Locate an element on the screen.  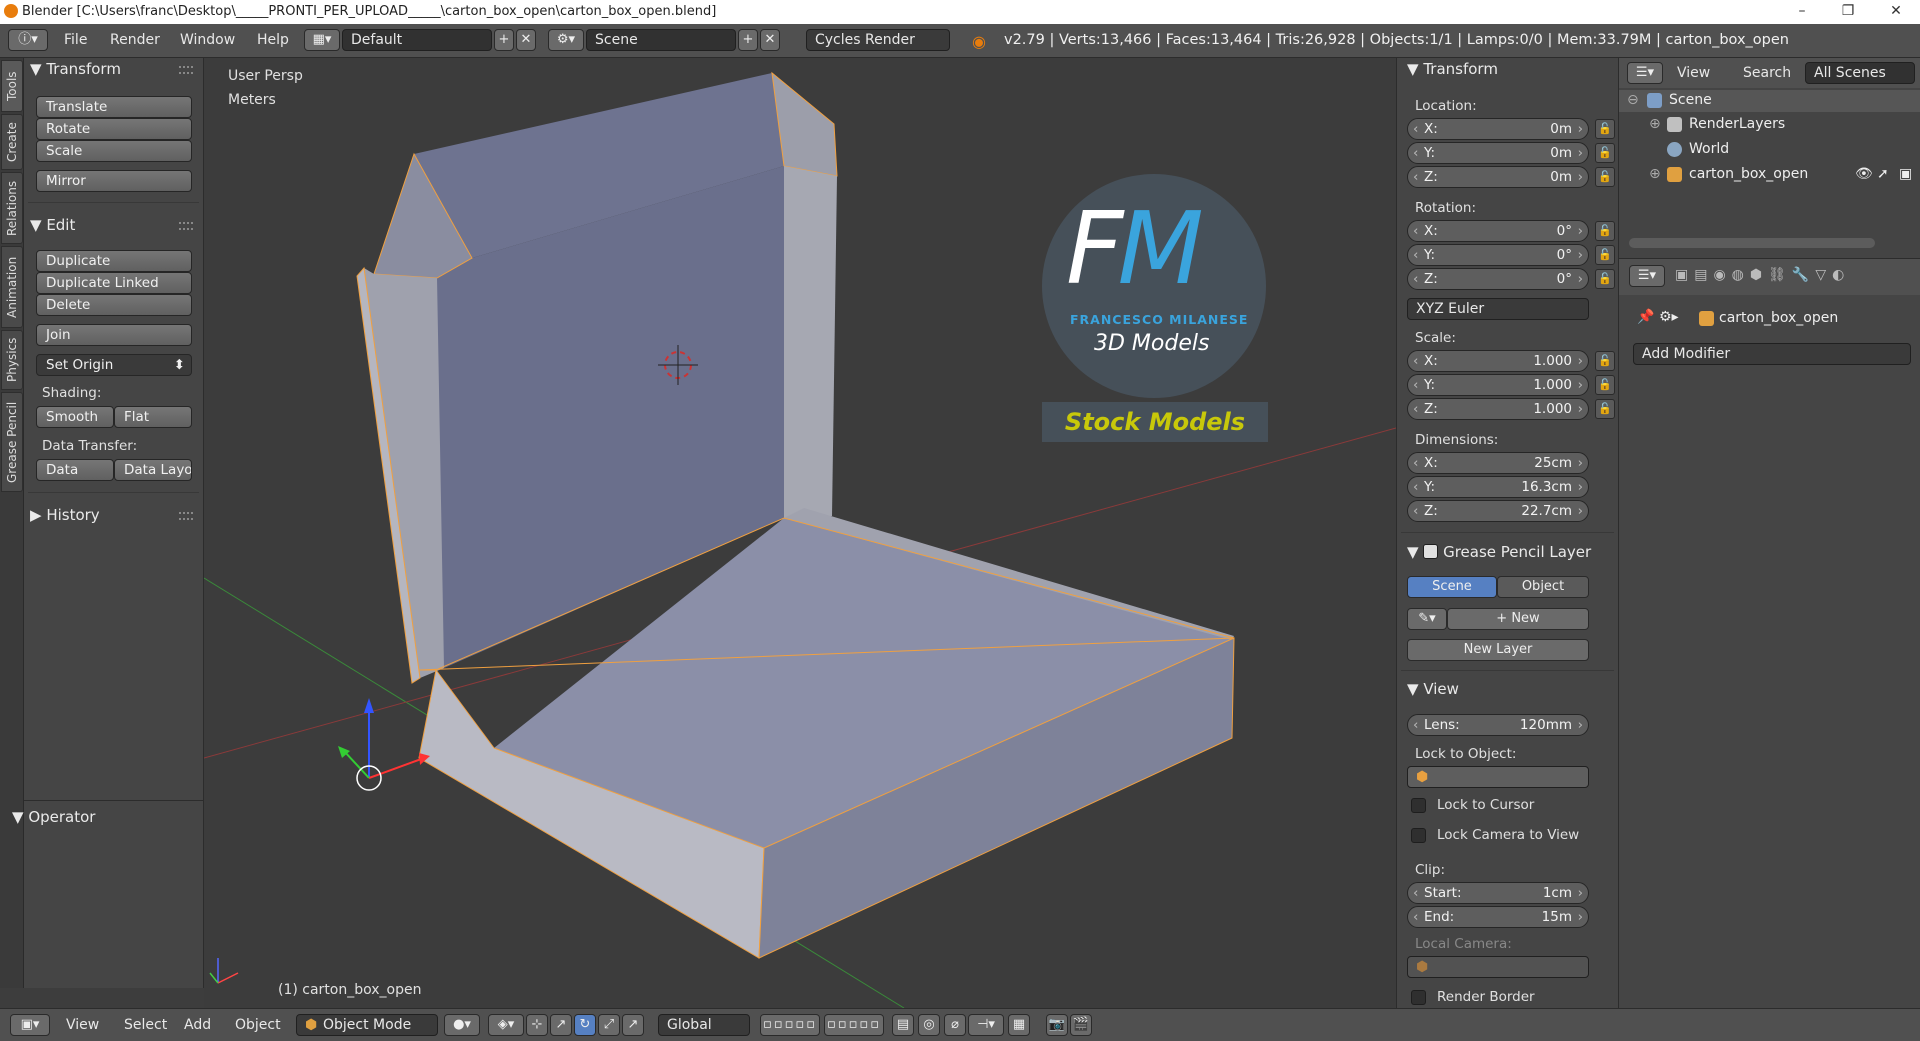
pivot-point-icon: ◈▾ is located at coordinates (506, 1025).